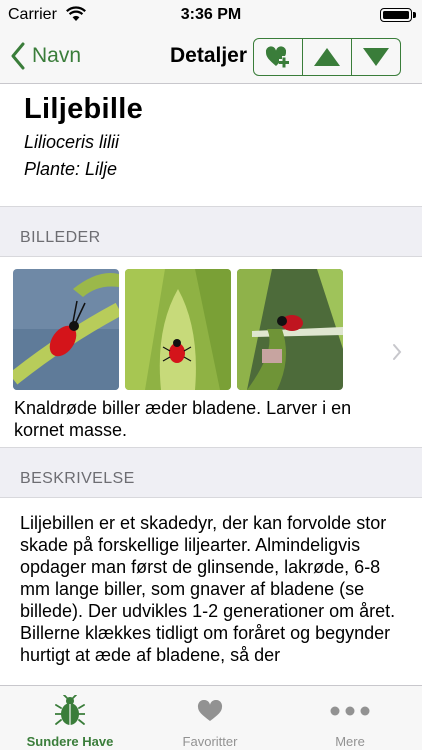  I want to click on status-bar: Carrier 3:36 PM, so click(211, 15).